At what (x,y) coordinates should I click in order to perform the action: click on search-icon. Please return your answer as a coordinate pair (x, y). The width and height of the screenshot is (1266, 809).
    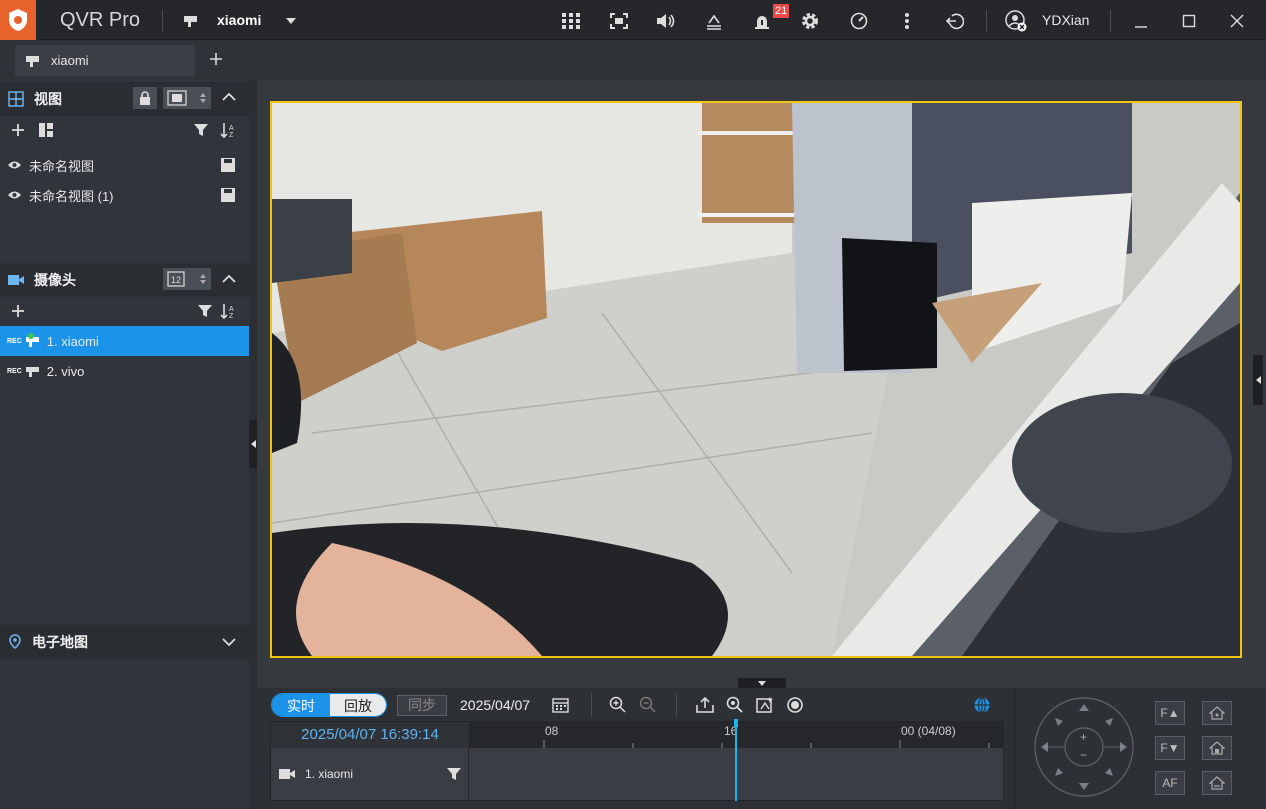
    Looking at the image, I should click on (735, 705).